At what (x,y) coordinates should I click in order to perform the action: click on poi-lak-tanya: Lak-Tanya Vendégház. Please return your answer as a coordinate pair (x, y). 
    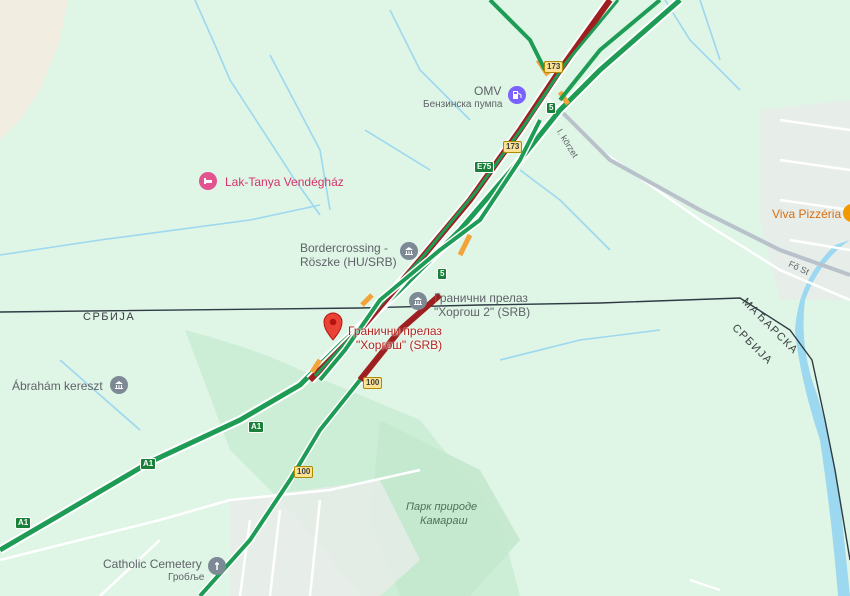
    Looking at the image, I should click on (284, 182).